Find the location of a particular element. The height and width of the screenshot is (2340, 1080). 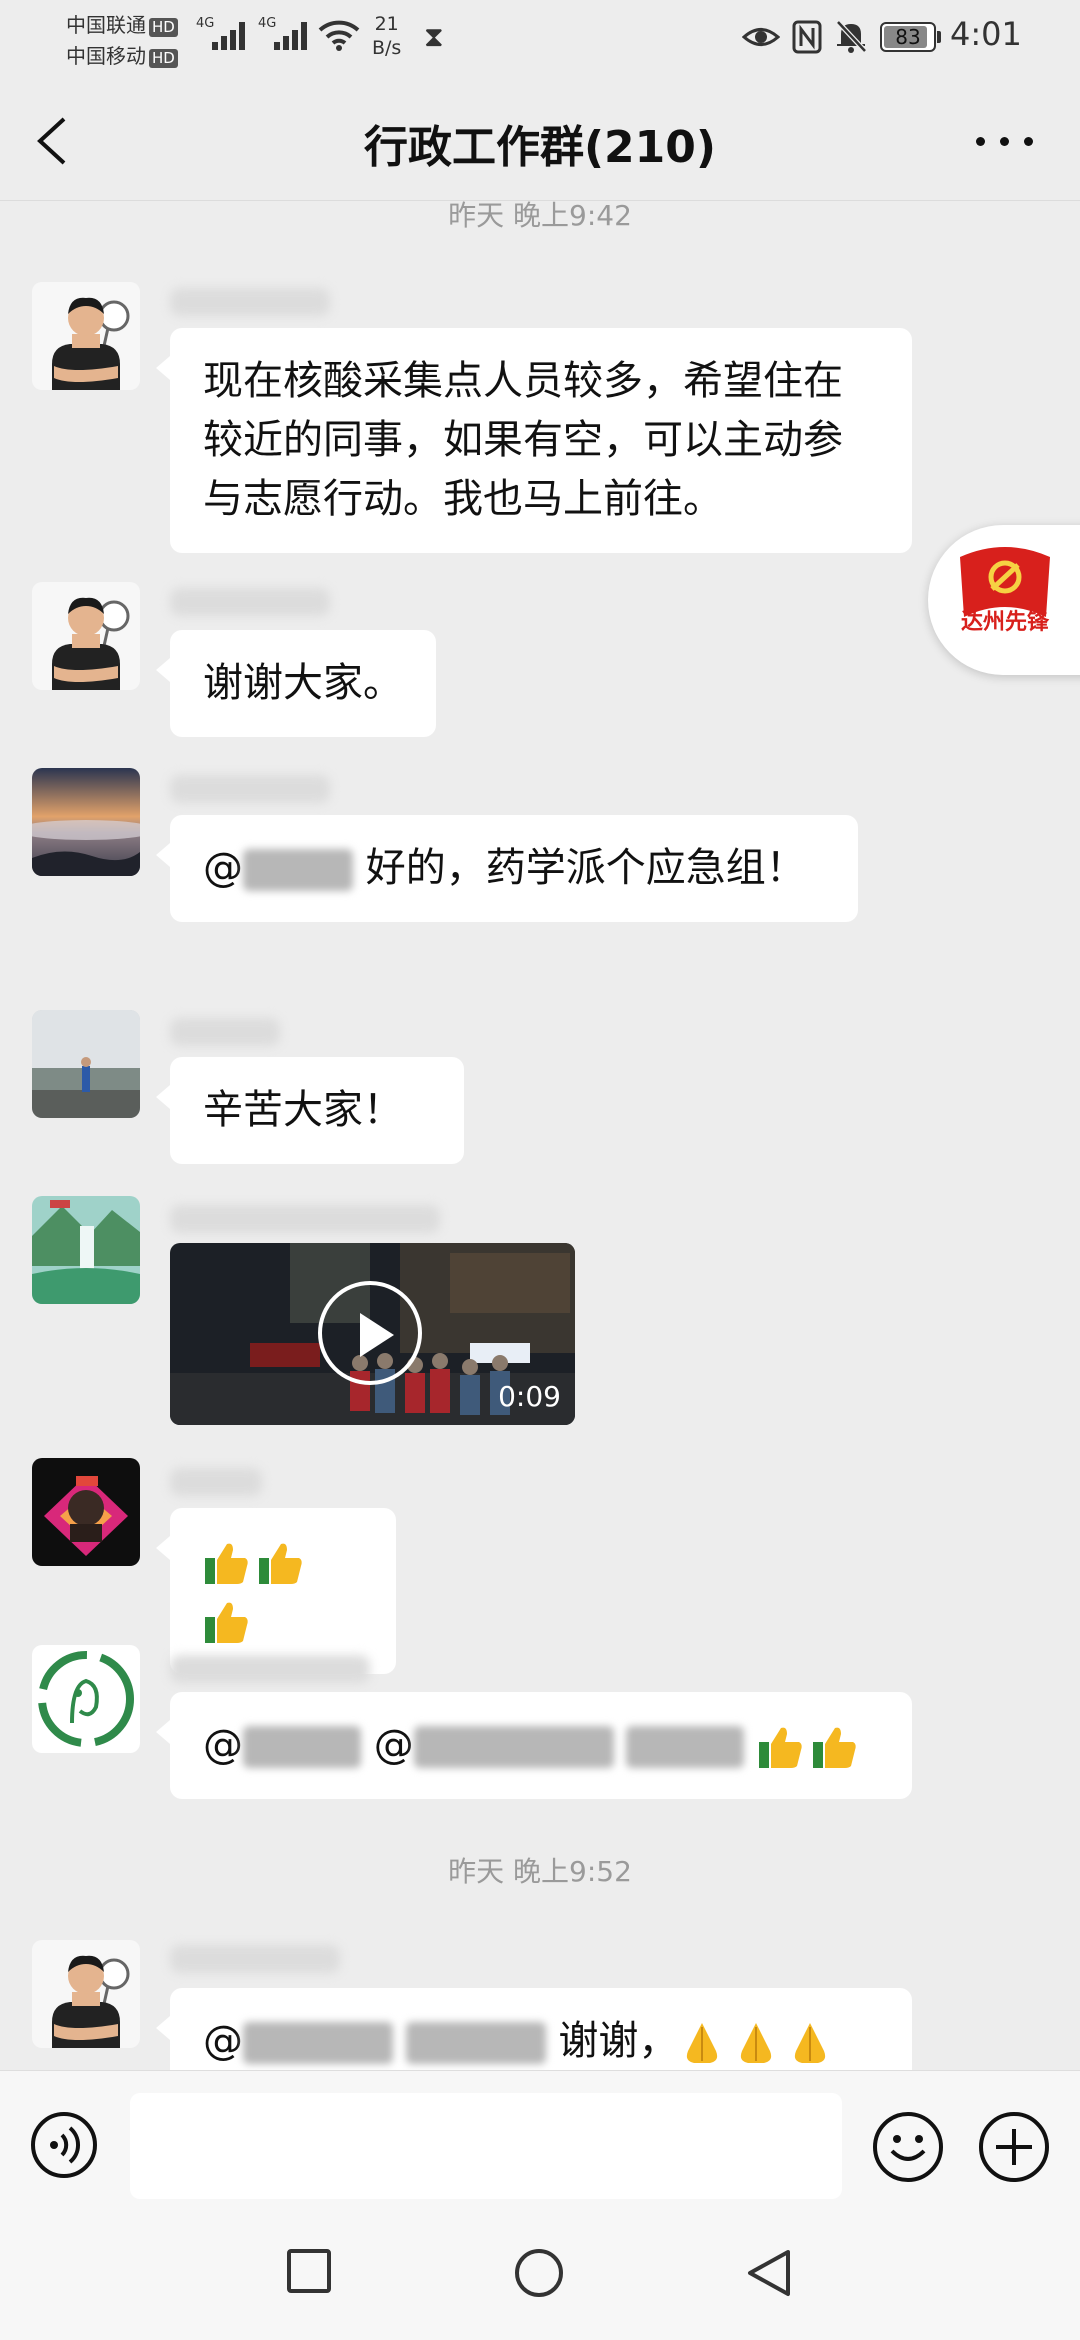

system-navigation-bar is located at coordinates (540, 2270).